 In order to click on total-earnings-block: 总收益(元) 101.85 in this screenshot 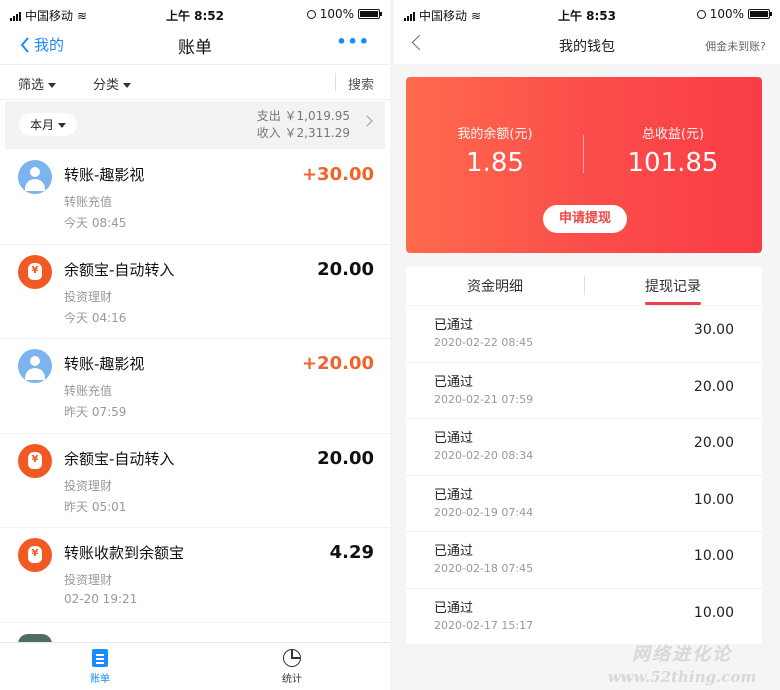, I will do `click(673, 150)`.